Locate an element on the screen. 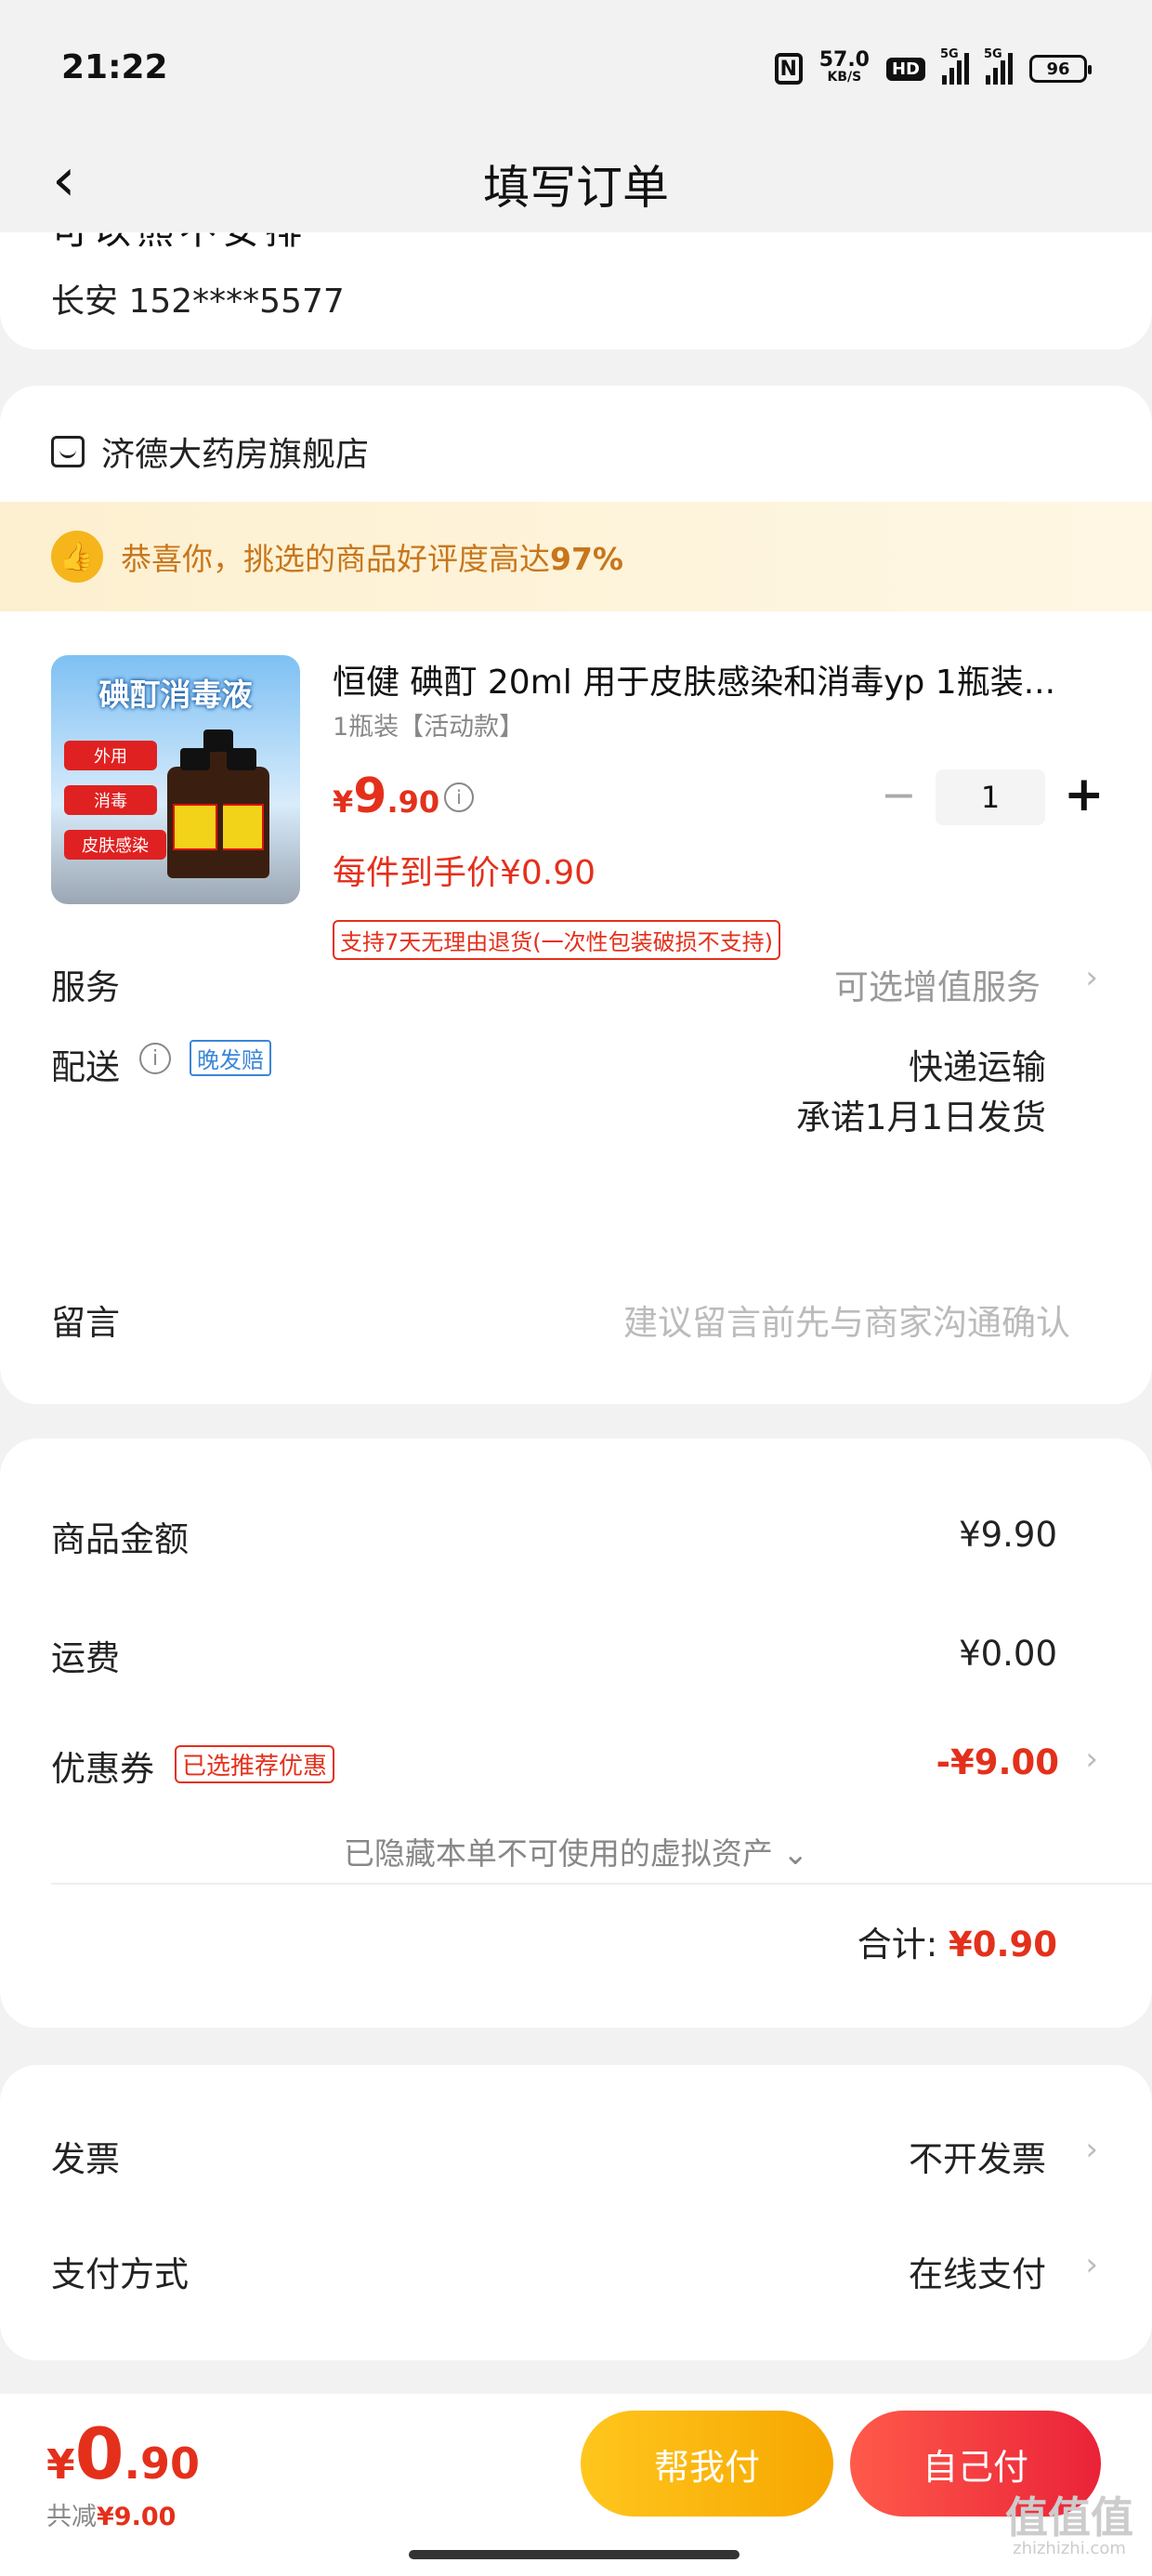 Image resolution: width=1152 pixels, height=2576 pixels. coupon-chevron-icon: › is located at coordinates (1091, 1759).